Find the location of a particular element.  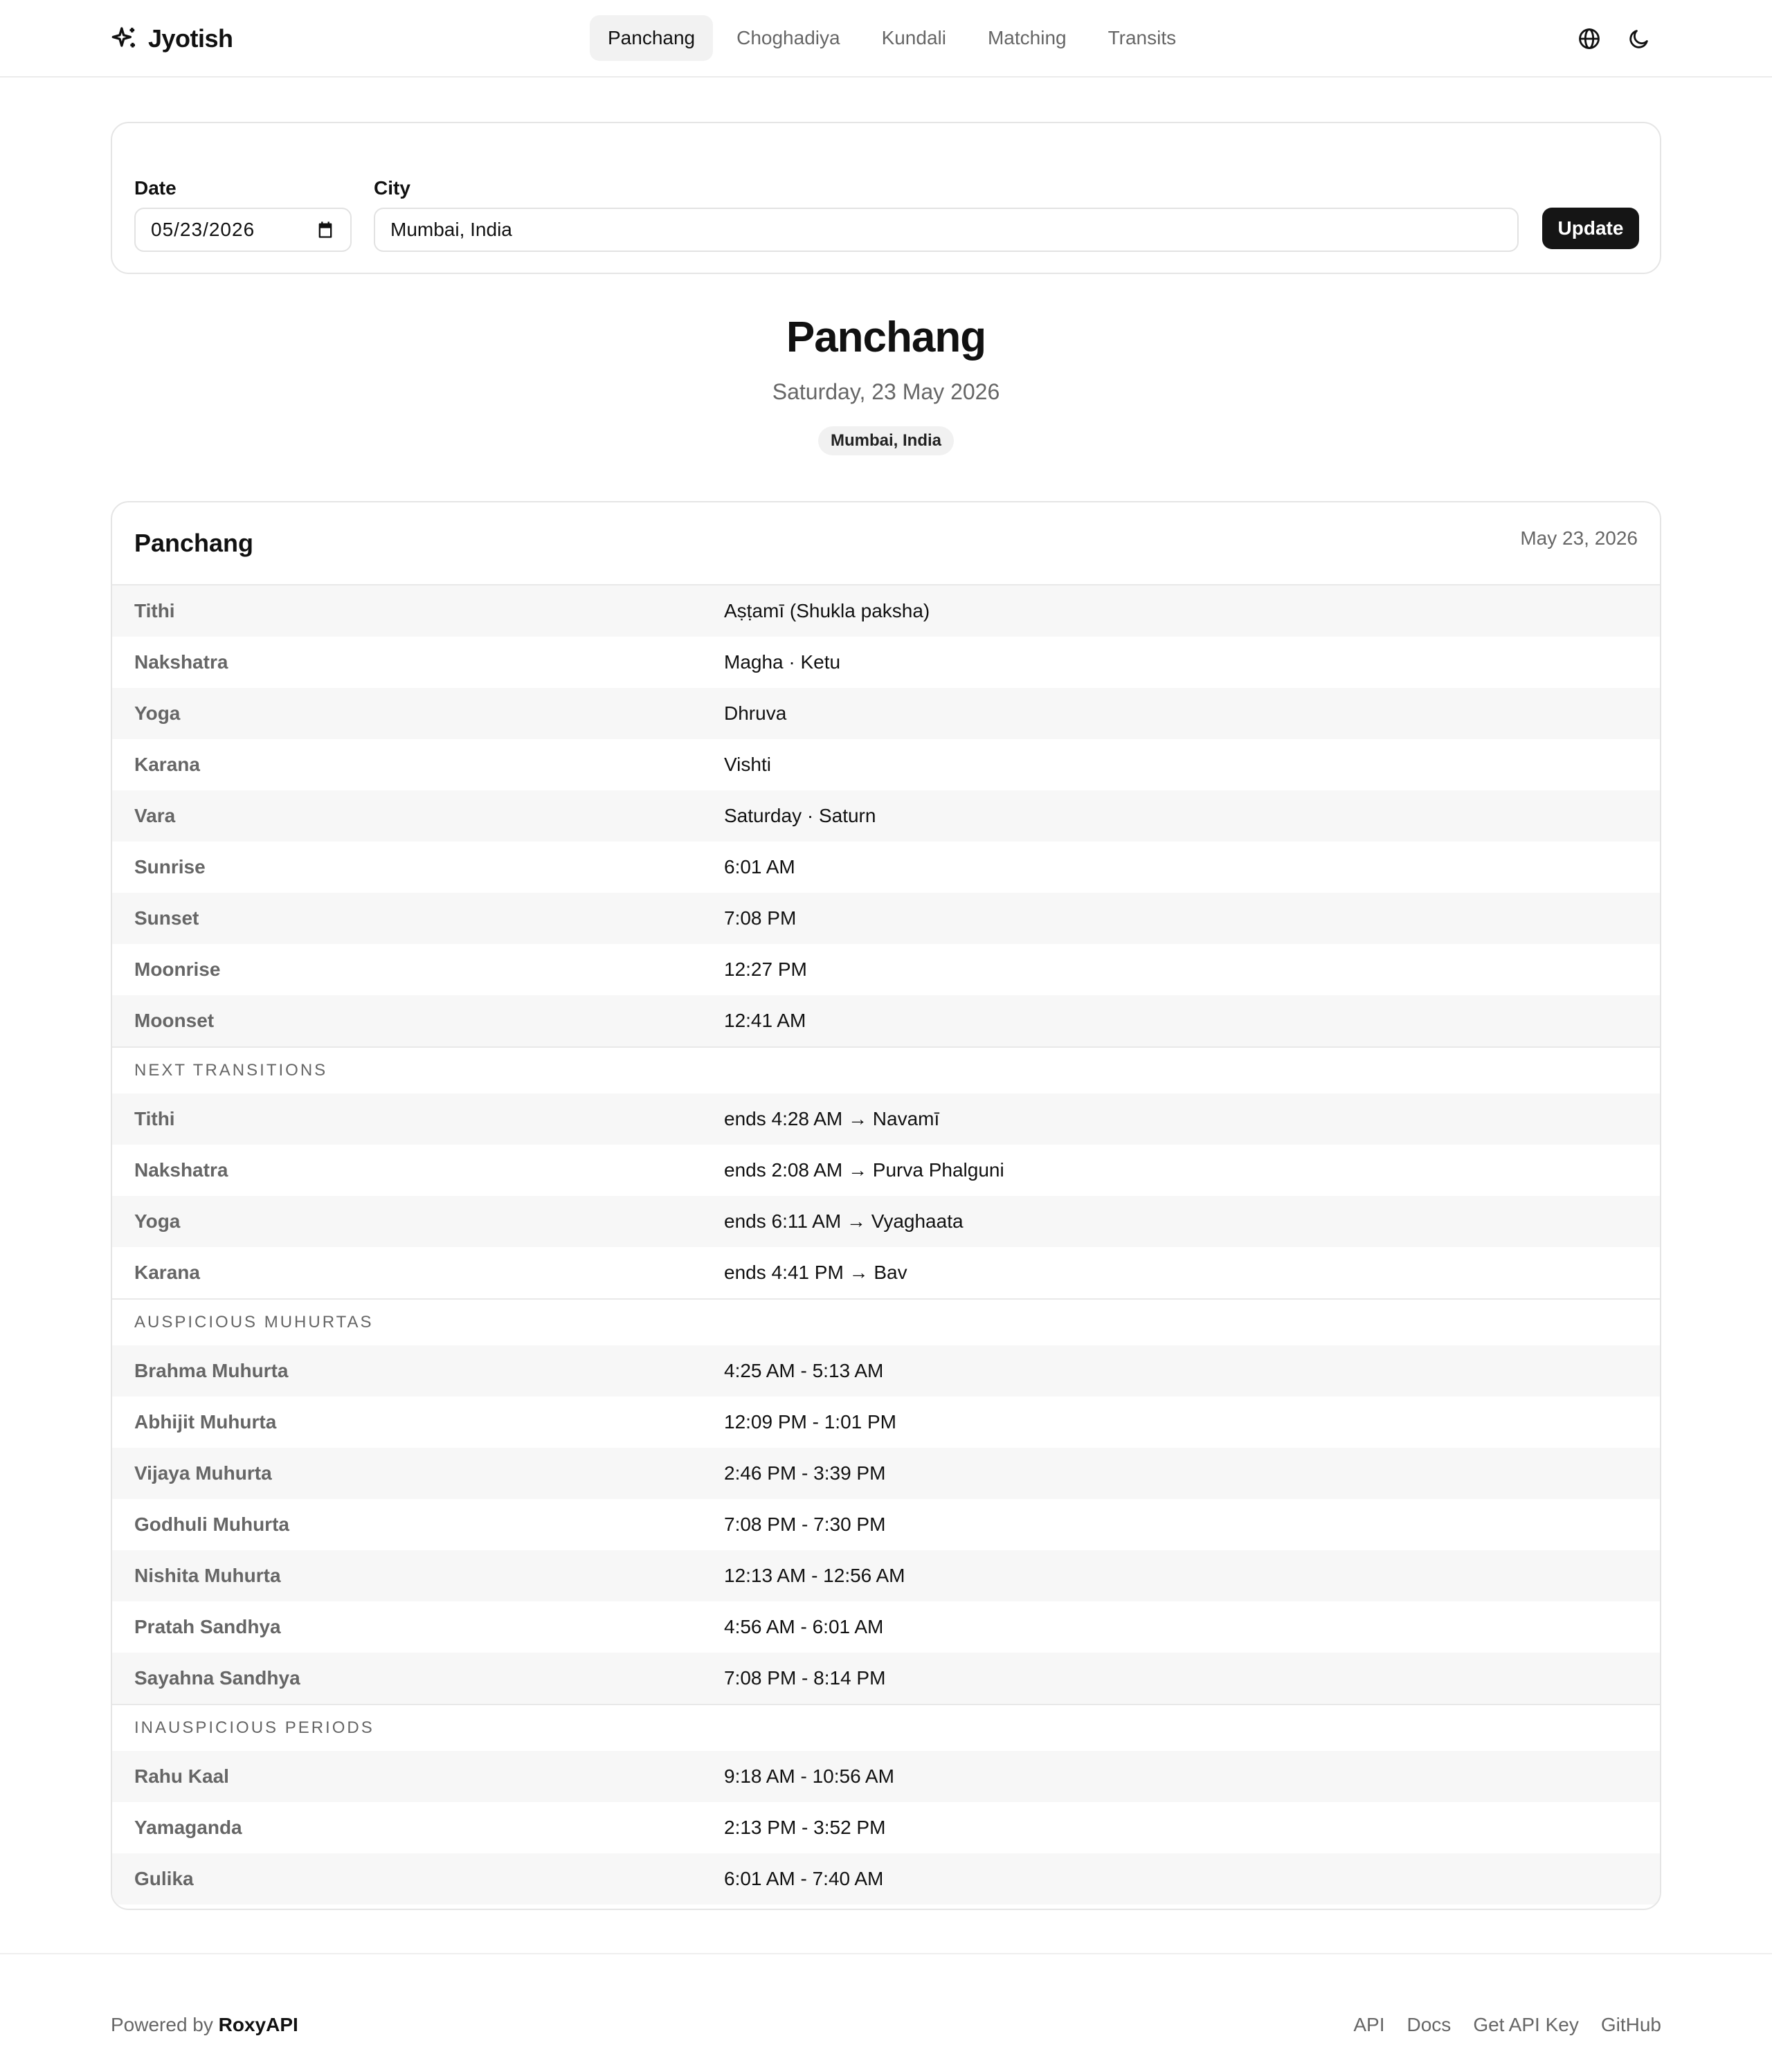

table-row: Vijaya Muhurta 2:46 PM - 3:39 PM is located at coordinates (886, 1473).